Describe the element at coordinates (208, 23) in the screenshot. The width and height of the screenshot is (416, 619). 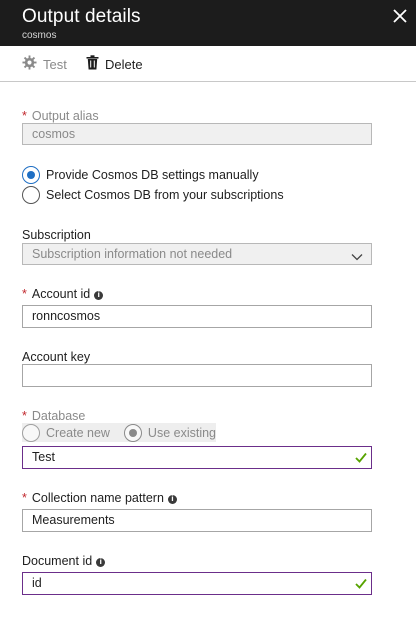
I see `blade-header: Output details cosmos` at that location.